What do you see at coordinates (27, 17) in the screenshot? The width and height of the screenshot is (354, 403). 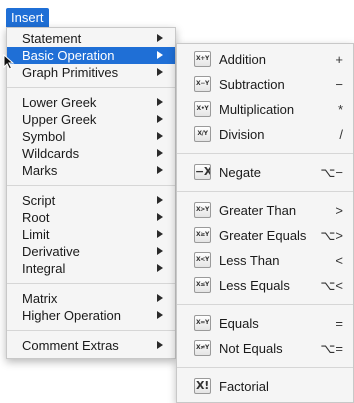 I see `menu-insert: Insert` at bounding box center [27, 17].